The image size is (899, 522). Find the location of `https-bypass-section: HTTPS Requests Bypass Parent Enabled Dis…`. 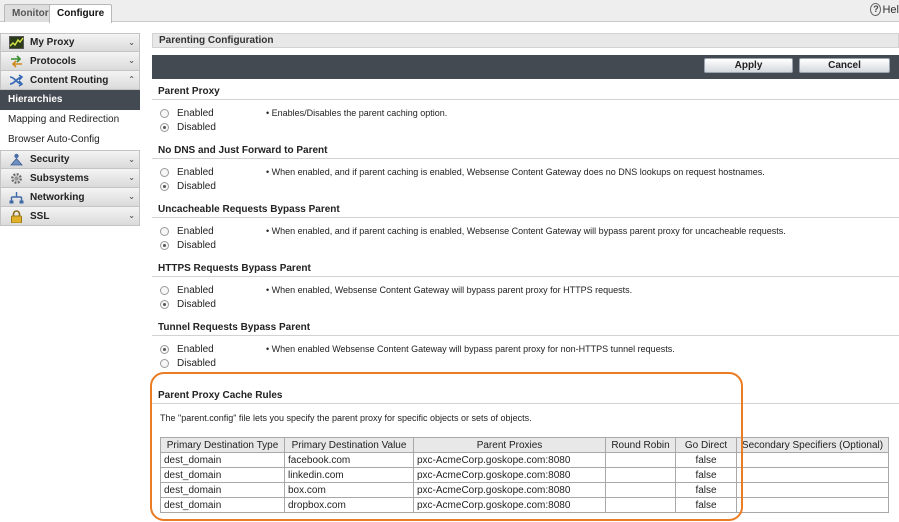

https-bypass-section: HTTPS Requests Bypass Parent Enabled Dis… is located at coordinates (525, 289).